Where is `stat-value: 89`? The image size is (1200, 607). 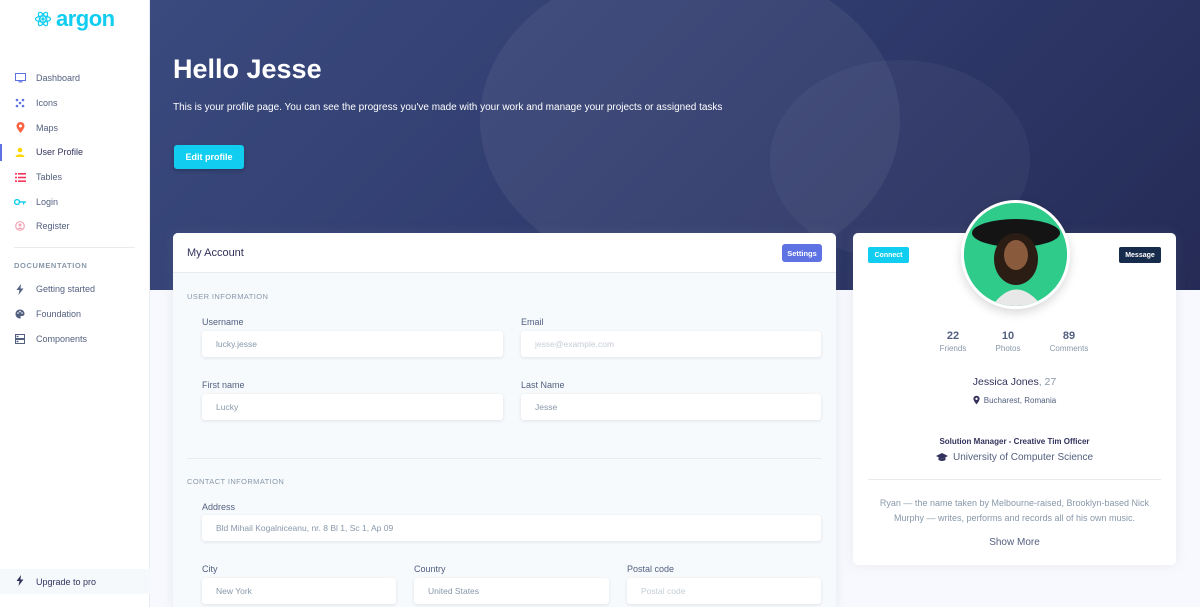 stat-value: 89 is located at coordinates (1069, 336).